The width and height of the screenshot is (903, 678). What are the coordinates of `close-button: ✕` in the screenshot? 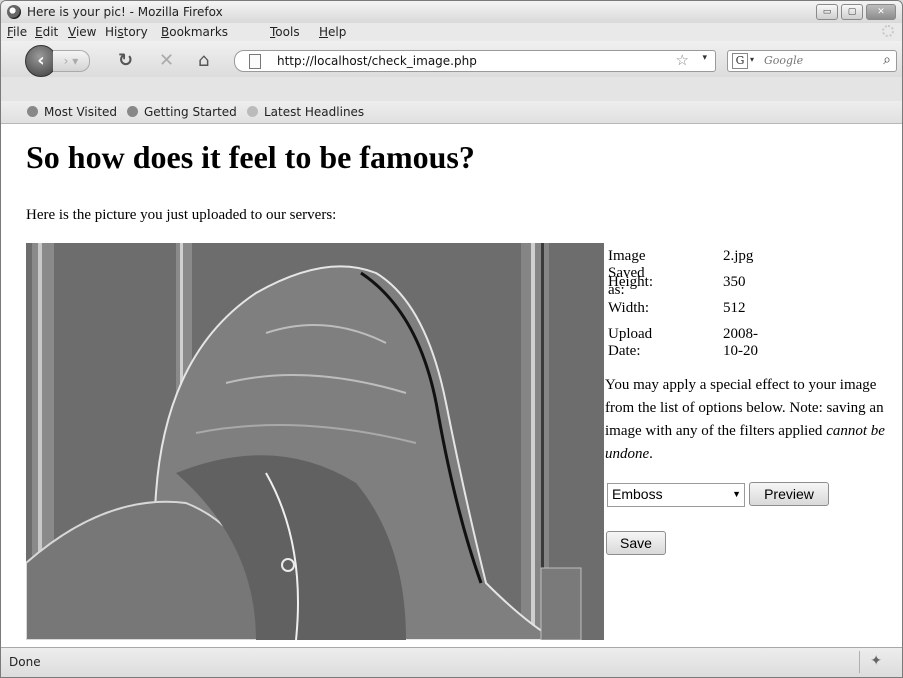 It's located at (881, 12).